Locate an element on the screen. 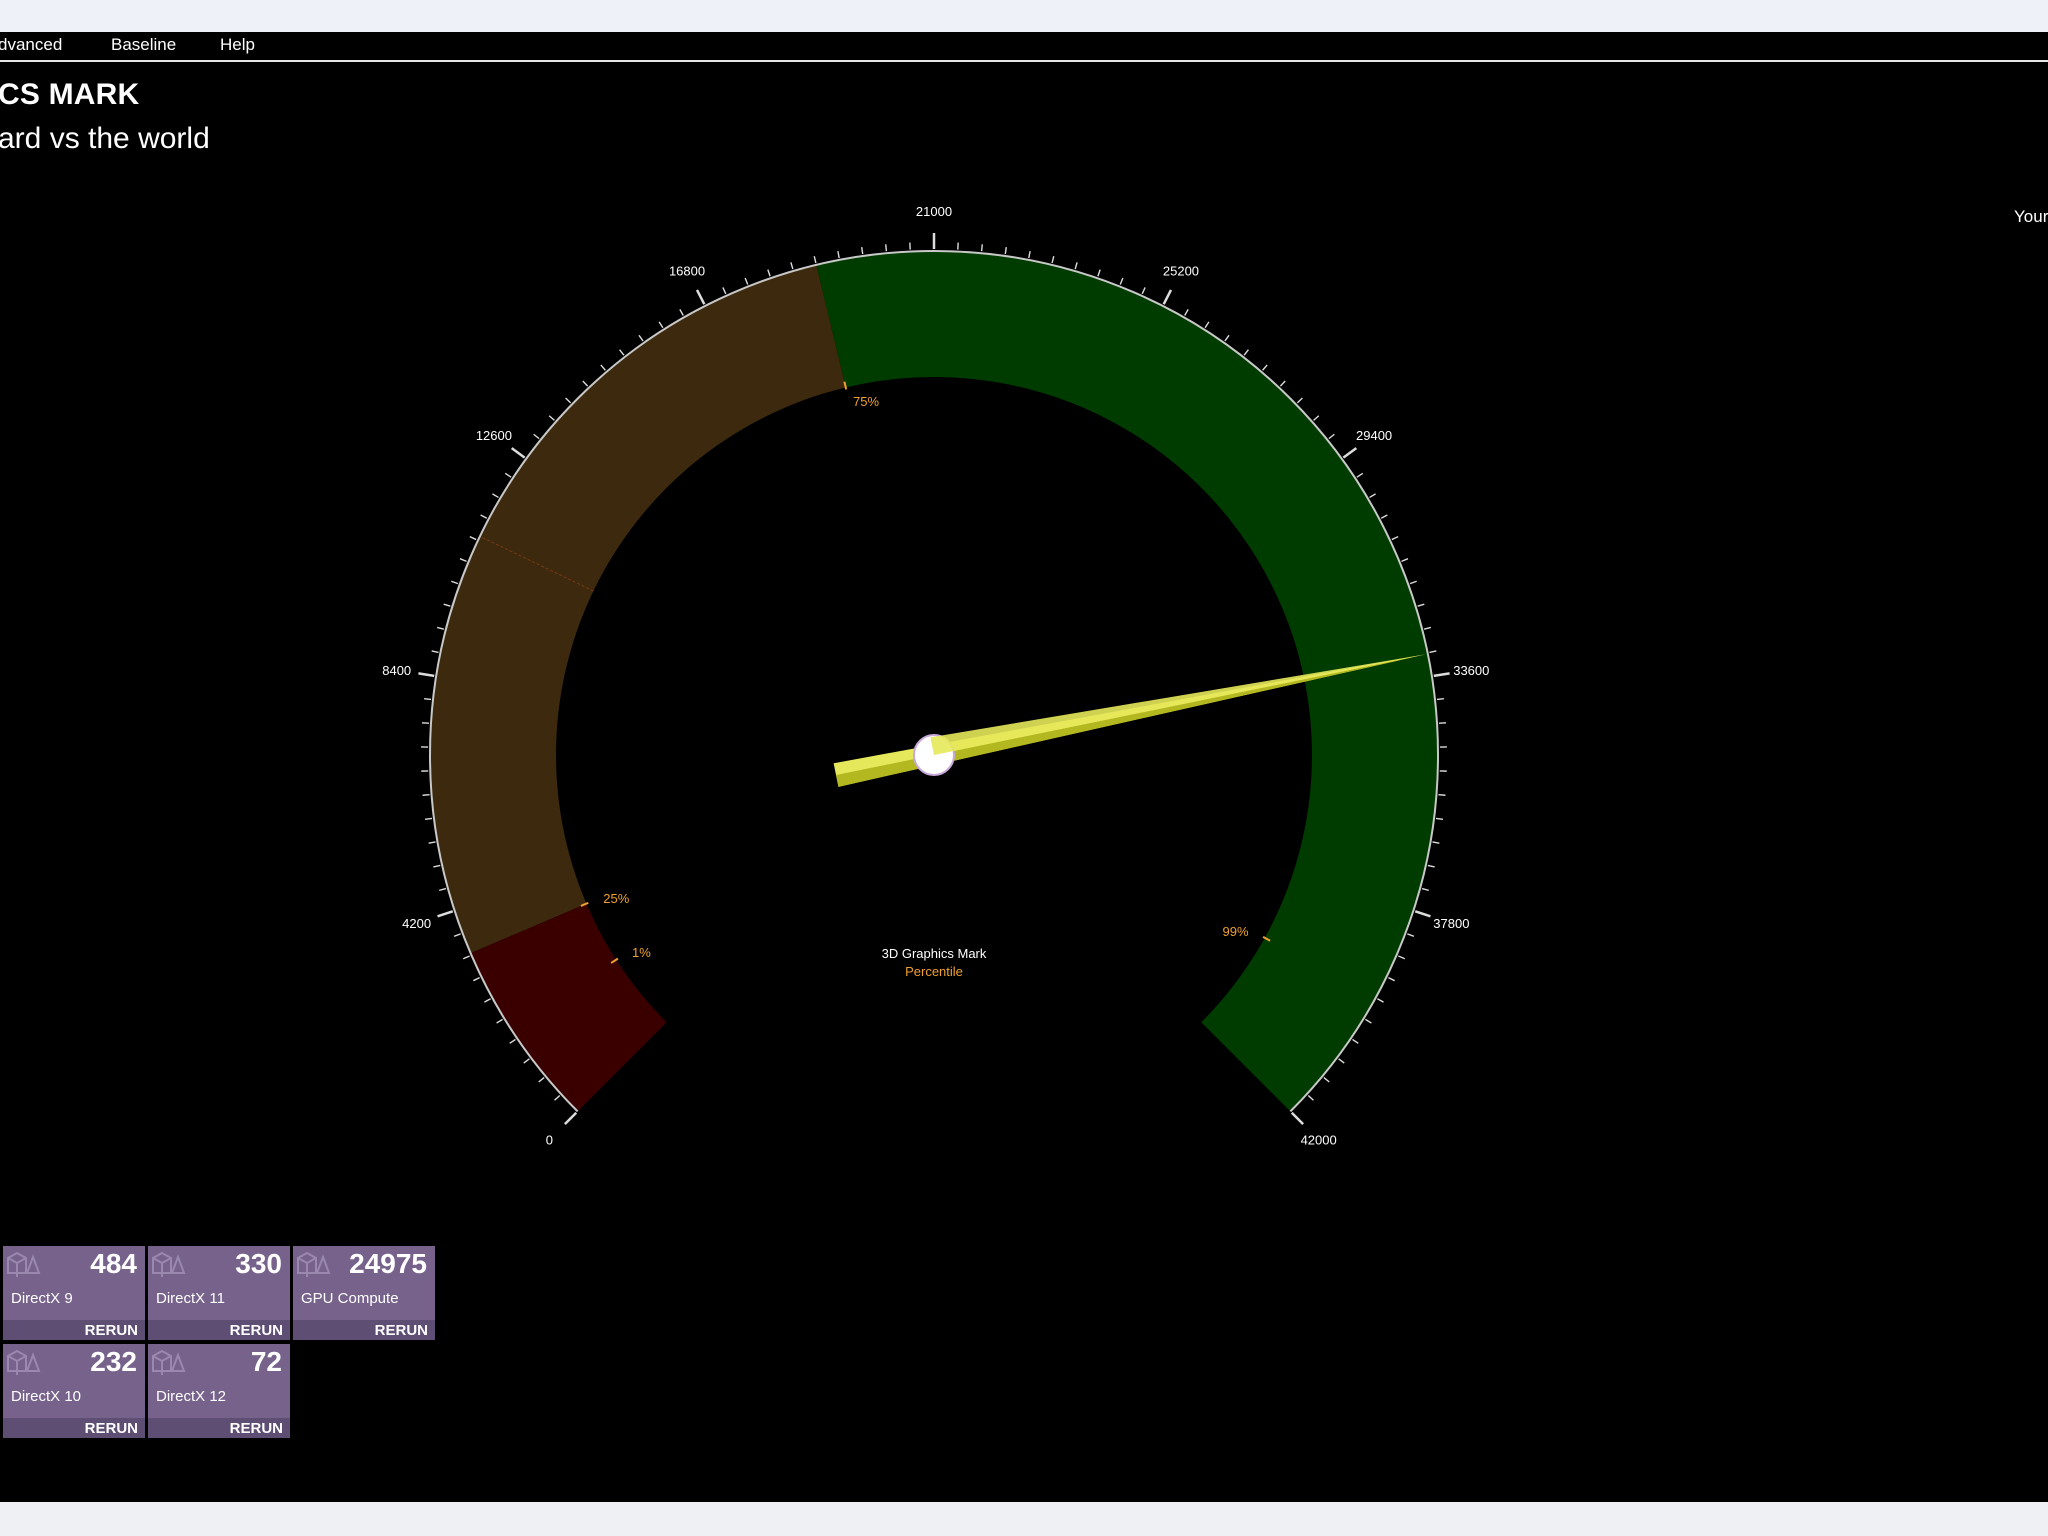 The width and height of the screenshot is (2048, 1536). tile-label: DirectX 12 is located at coordinates (191, 1396).